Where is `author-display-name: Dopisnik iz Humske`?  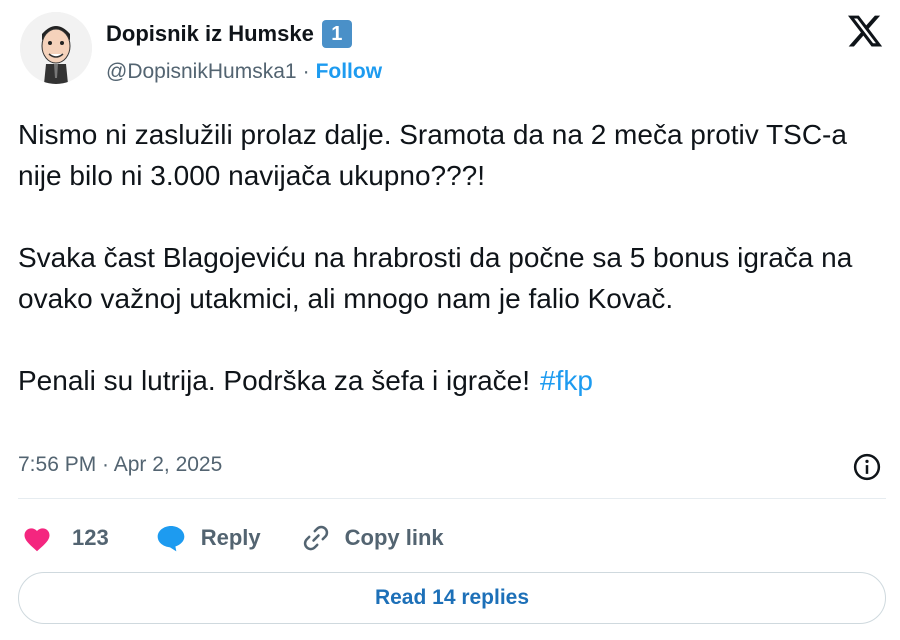 author-display-name: Dopisnik iz Humske is located at coordinates (210, 34).